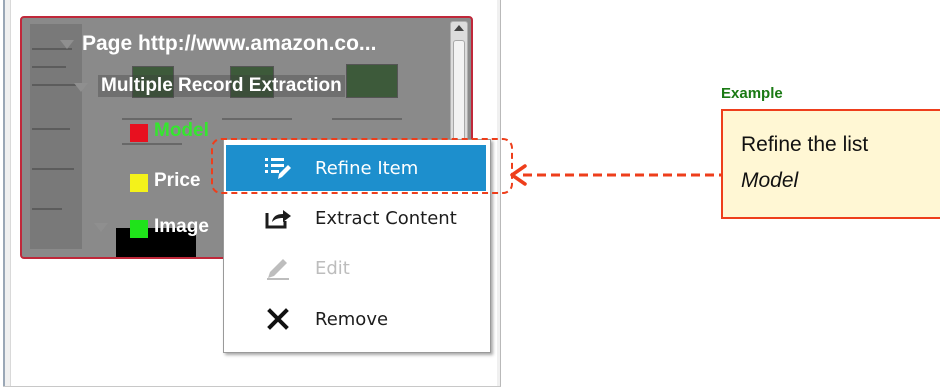  I want to click on close-x-icon, so click(278, 319).